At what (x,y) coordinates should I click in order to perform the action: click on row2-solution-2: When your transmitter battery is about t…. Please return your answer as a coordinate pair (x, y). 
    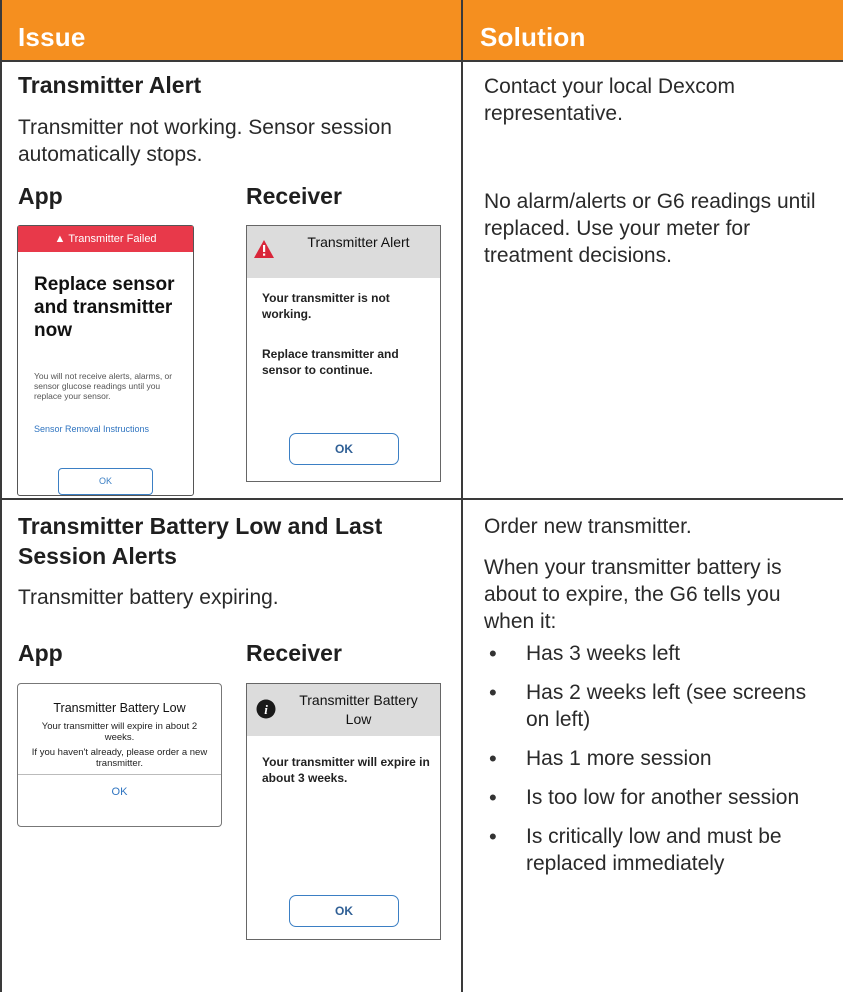
    Looking at the image, I should click on (633, 594).